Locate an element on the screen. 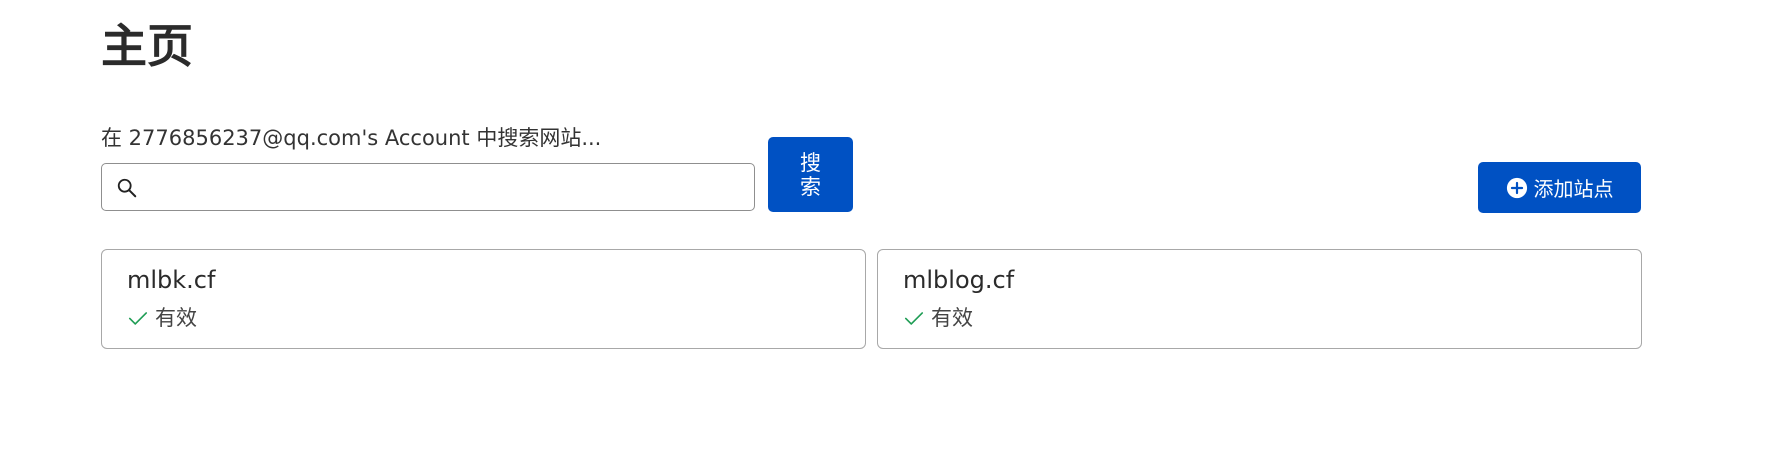 The image size is (1771, 464). search-button: 搜索 is located at coordinates (810, 174).